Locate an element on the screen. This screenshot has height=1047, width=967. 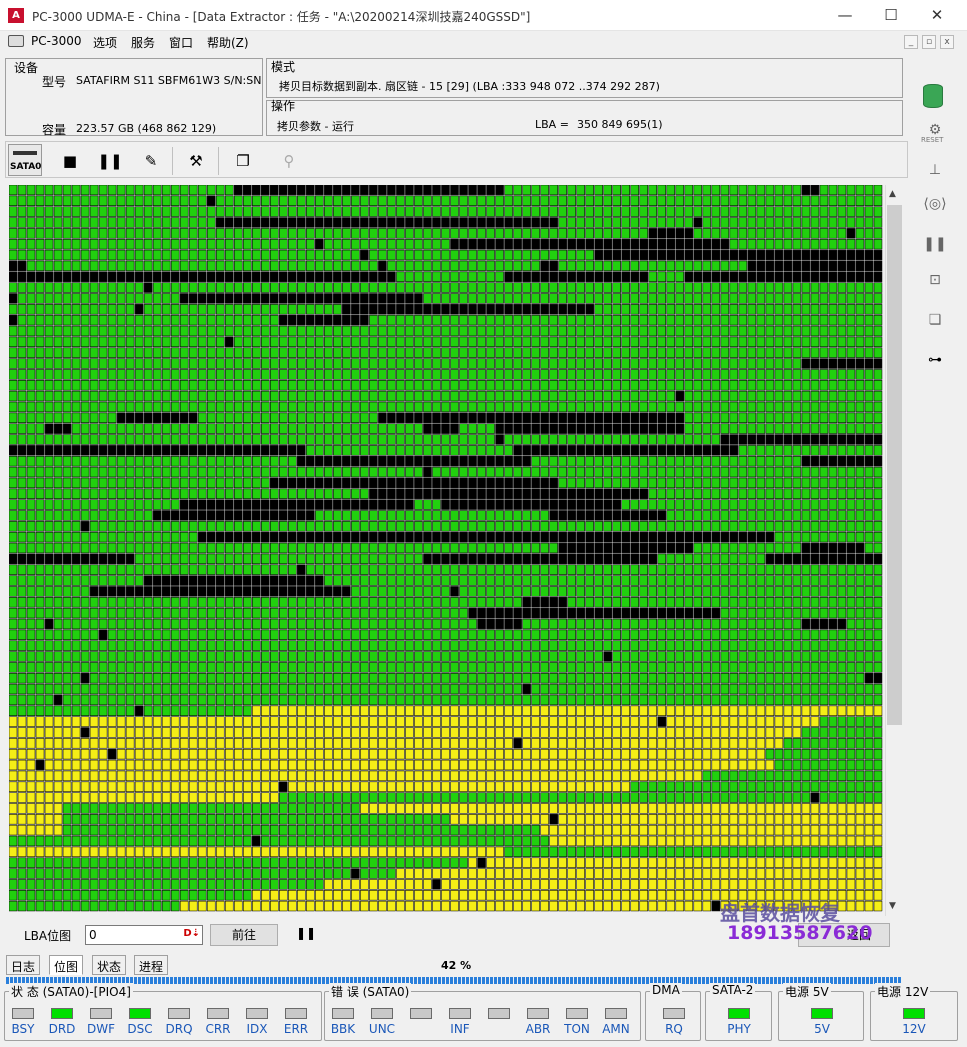
menu-pc3000: PC-3000 is located at coordinates (56, 41).